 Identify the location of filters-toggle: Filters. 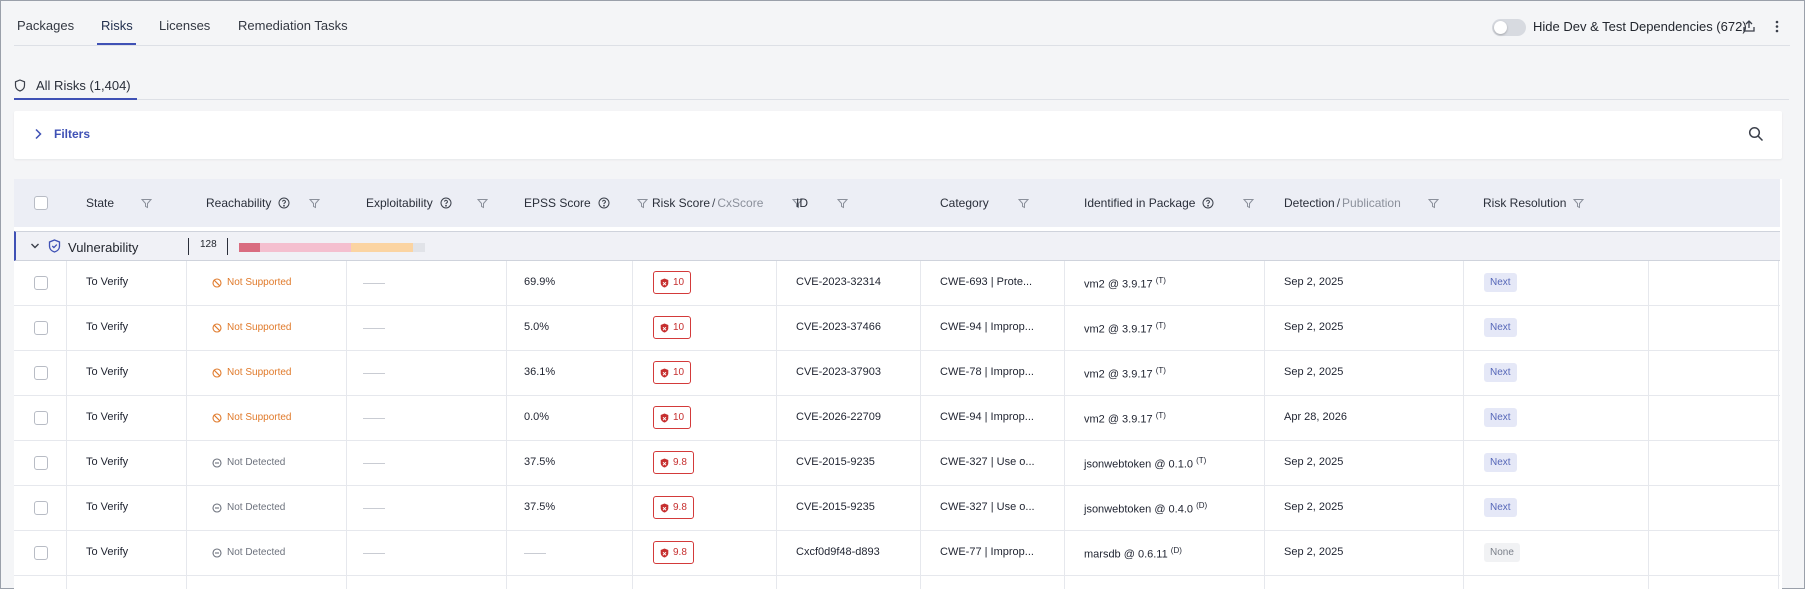
(62, 134).